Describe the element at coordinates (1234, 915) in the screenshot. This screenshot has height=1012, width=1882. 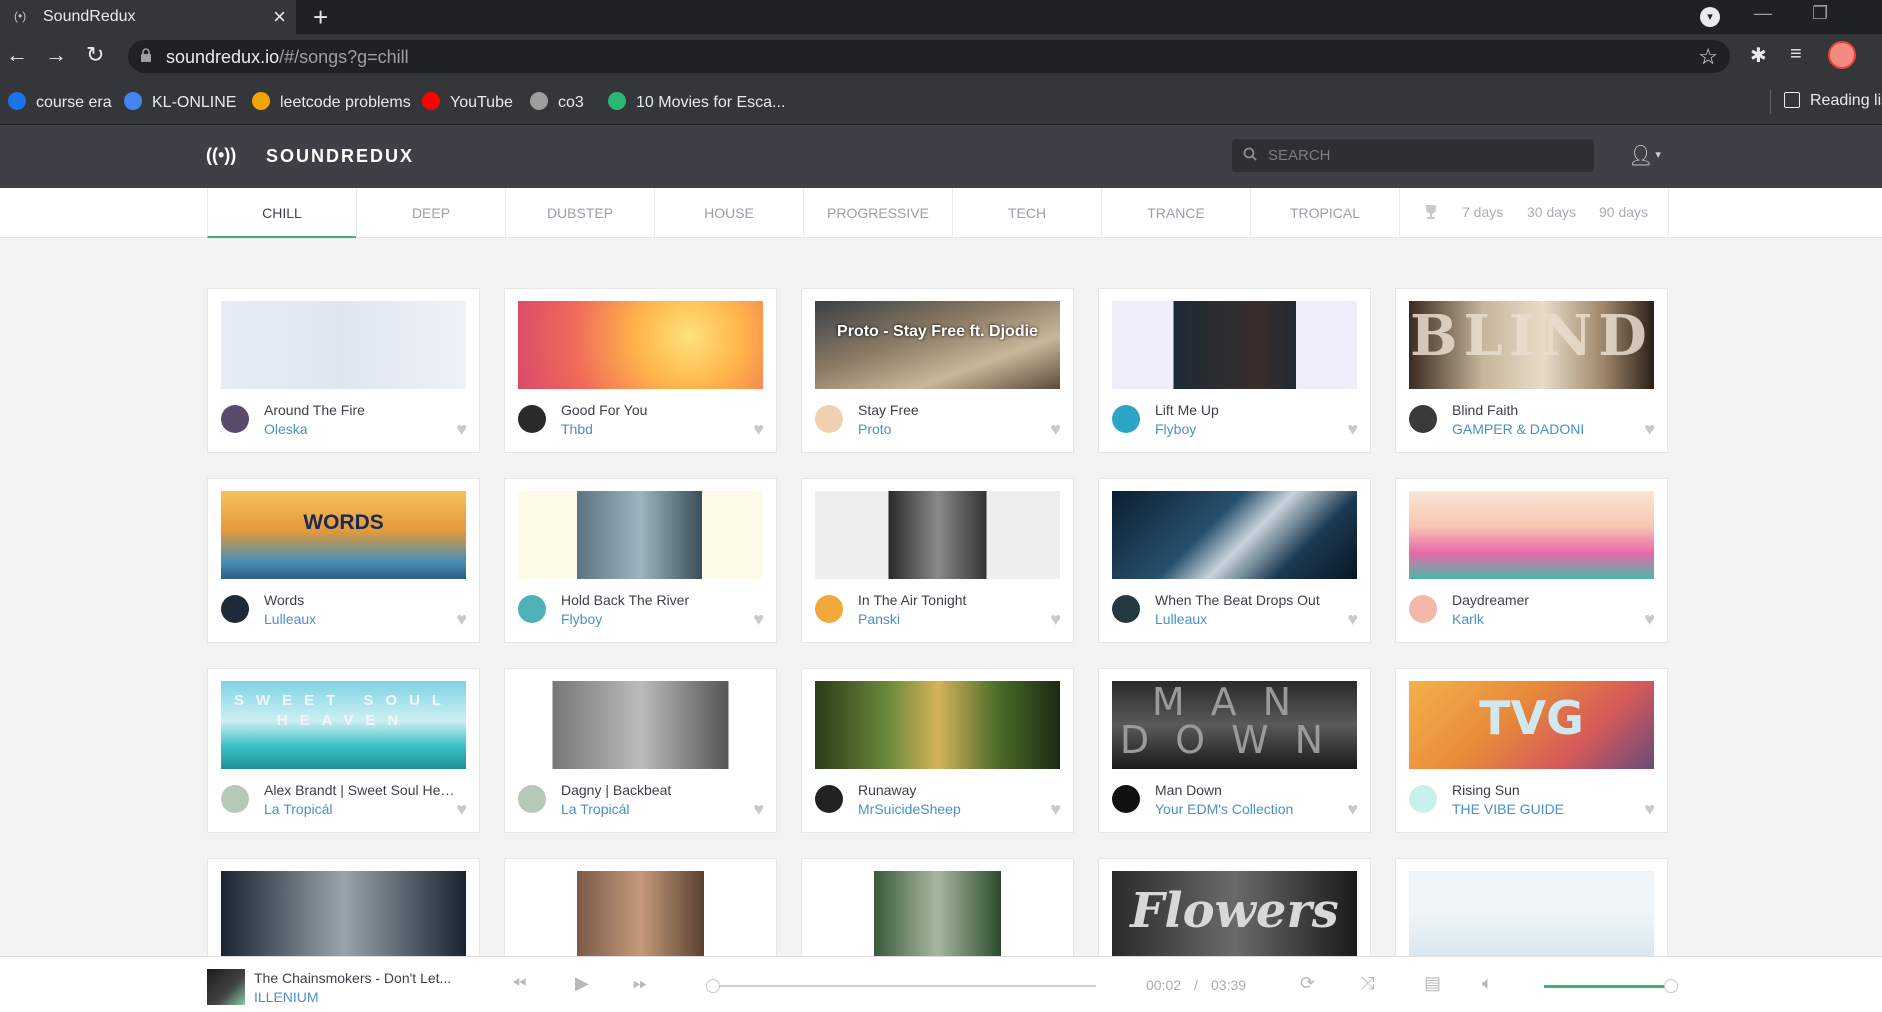
I see `song-artwork: Flowers` at that location.